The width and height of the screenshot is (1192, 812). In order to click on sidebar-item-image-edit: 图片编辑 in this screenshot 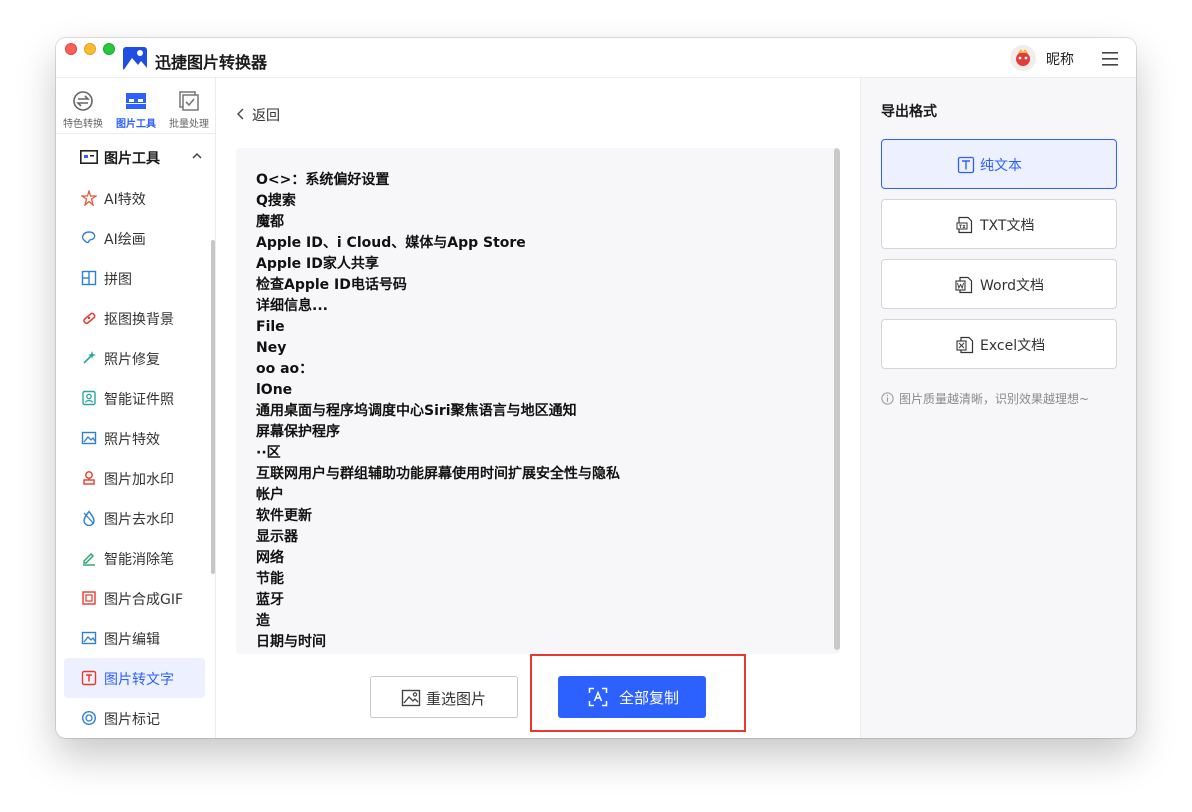, I will do `click(134, 638)`.